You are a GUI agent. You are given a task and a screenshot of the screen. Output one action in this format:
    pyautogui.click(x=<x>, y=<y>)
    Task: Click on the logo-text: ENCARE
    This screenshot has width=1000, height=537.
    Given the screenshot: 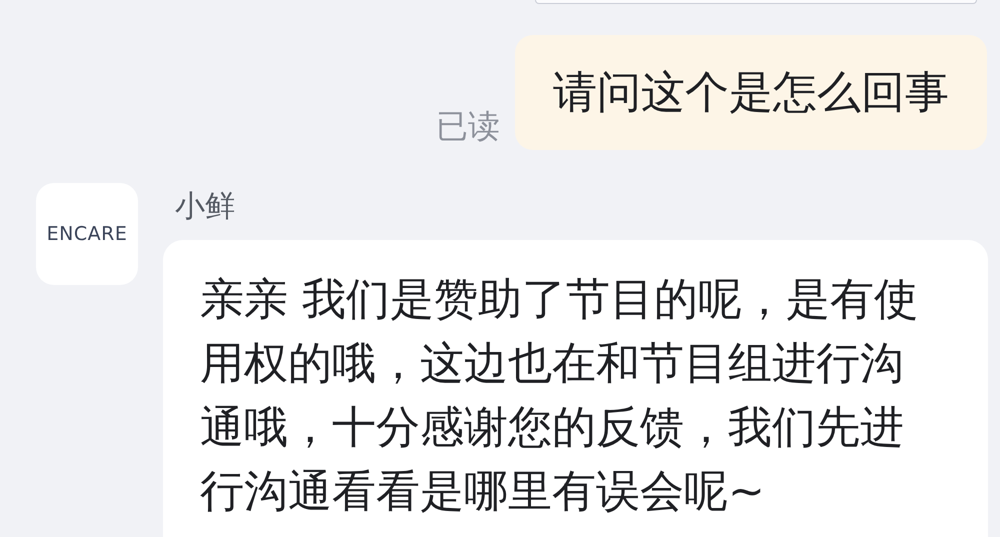 What is the action you would take?
    pyautogui.click(x=87, y=234)
    